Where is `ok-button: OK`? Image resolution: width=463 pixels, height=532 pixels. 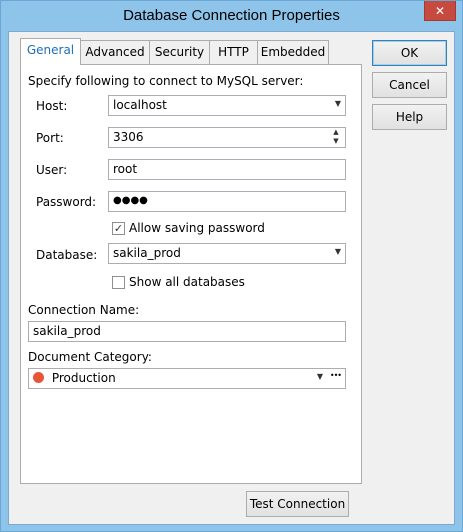
ok-button: OK is located at coordinates (409, 53).